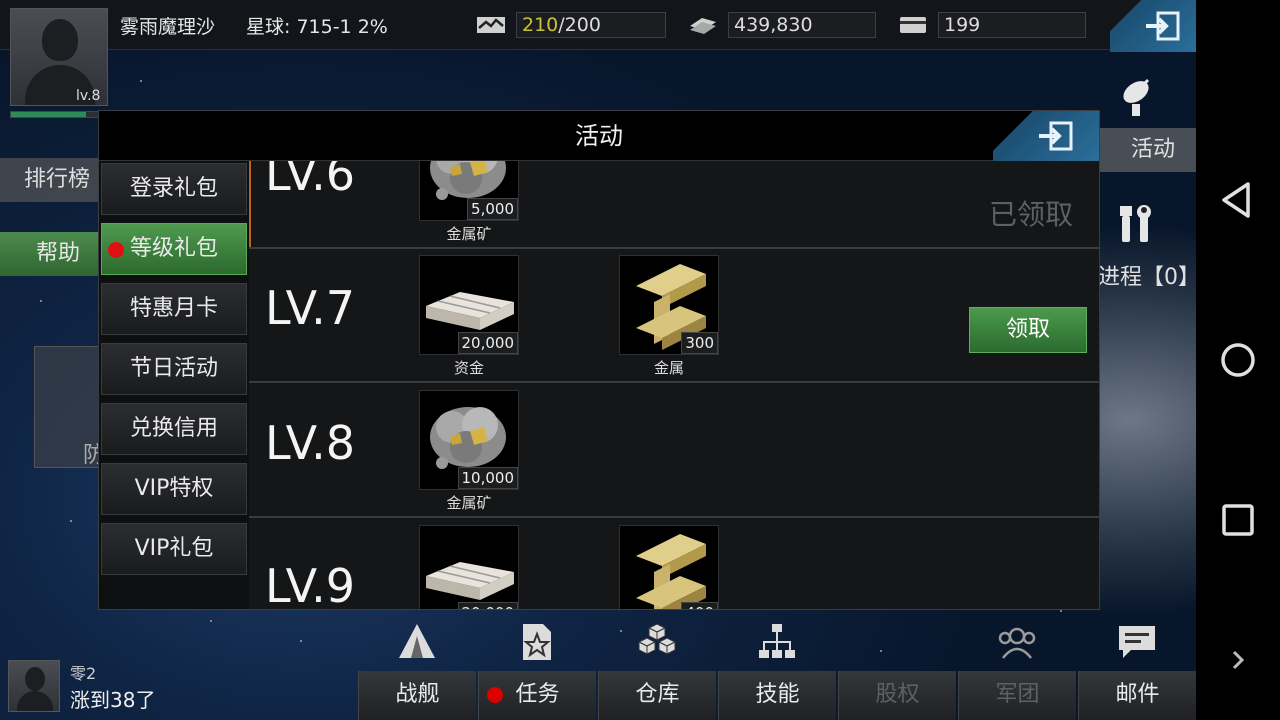 The image size is (1280, 720). I want to click on reward-item: 5,000, so click(469, 191).